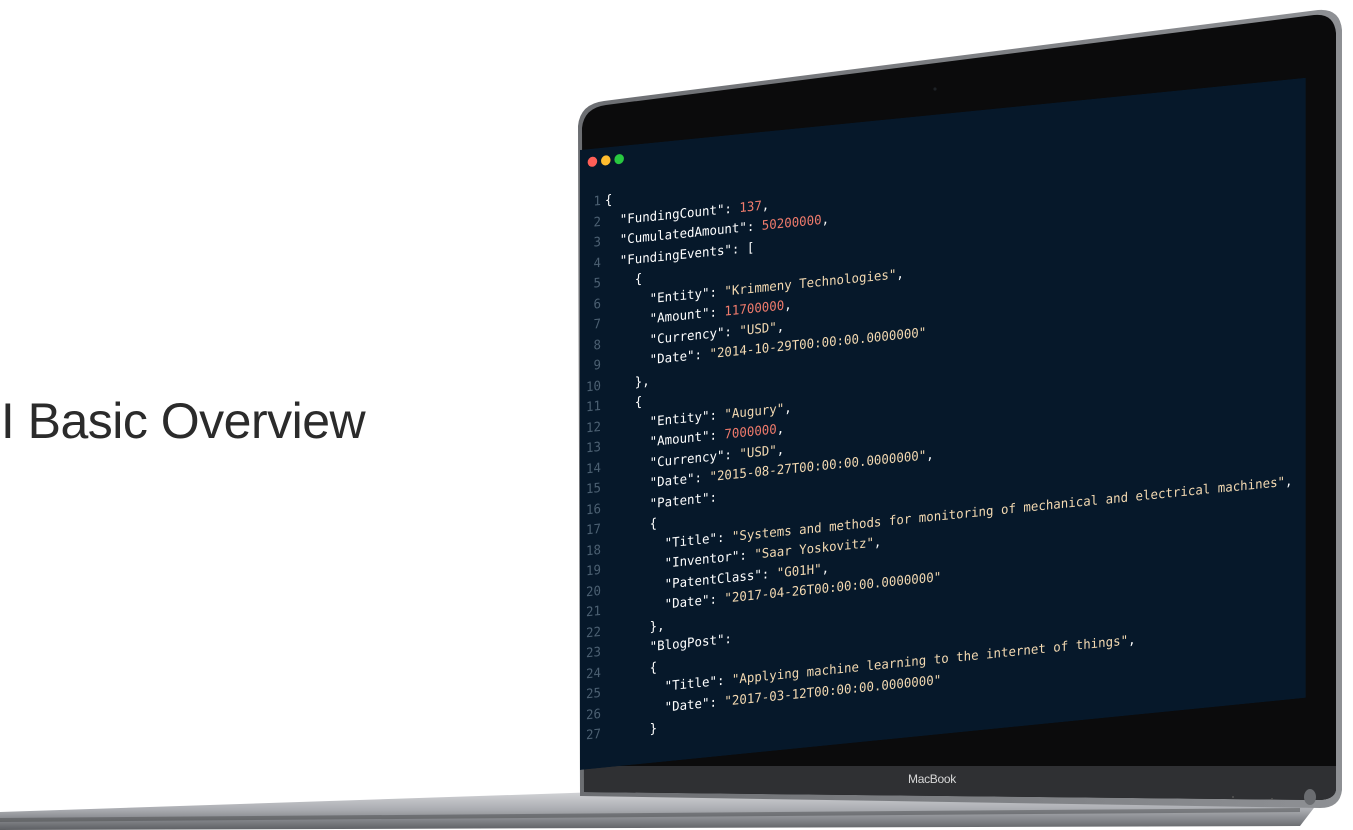  Describe the element at coordinates (594, 571) in the screenshot. I see `line-number: 19` at that location.